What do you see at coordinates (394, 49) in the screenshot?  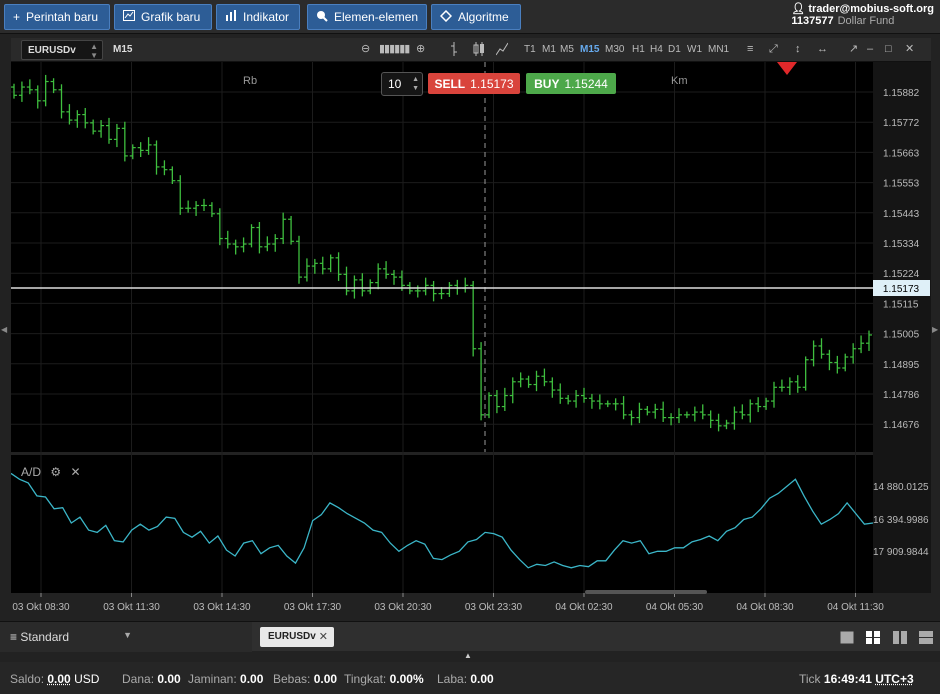 I see `zoom-slider: ▮▮▮▮▮▮` at bounding box center [394, 49].